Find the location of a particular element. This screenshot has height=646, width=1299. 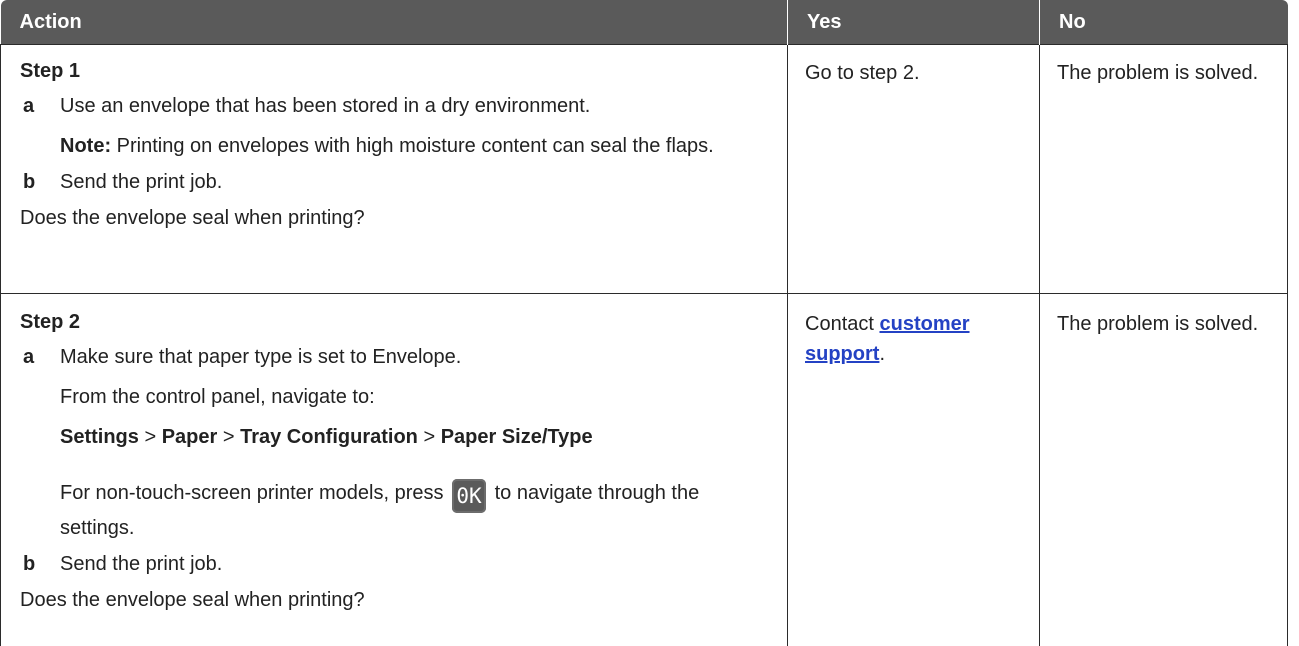

yes-suffix: . is located at coordinates (882, 354).